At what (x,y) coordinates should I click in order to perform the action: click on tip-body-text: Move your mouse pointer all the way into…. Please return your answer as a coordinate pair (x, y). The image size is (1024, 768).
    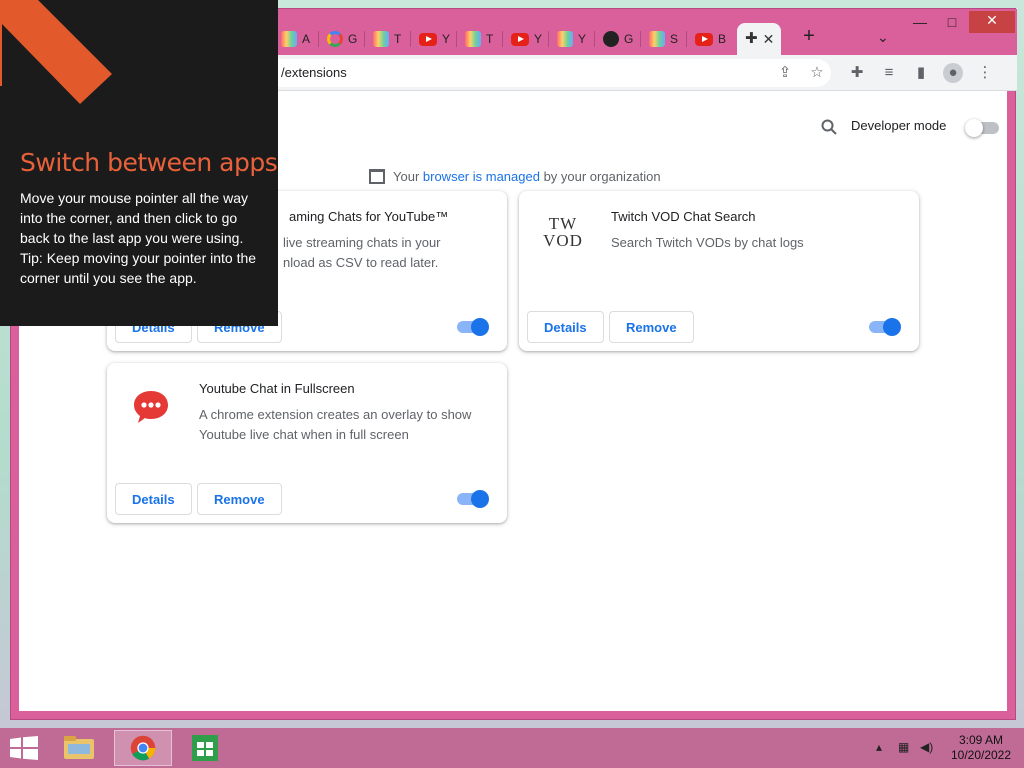
    Looking at the image, I should click on (134, 218).